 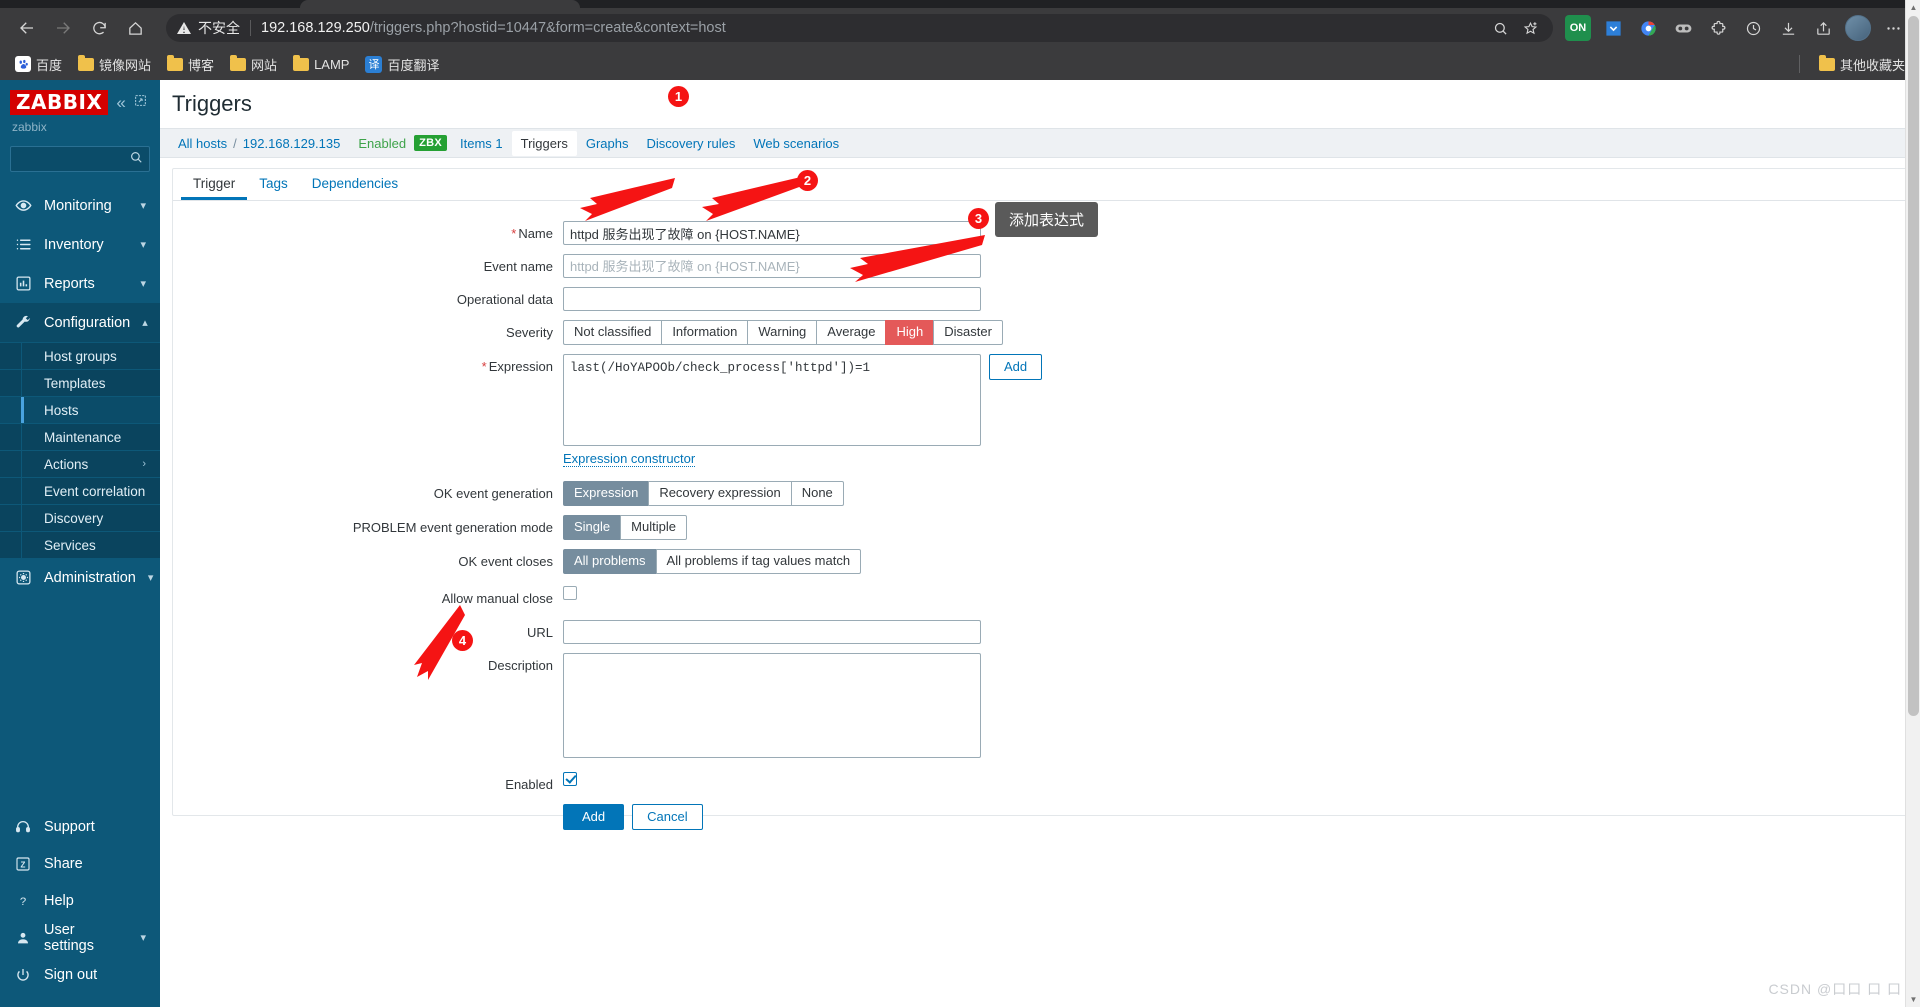 I want to click on zabbix-logo: ZABBIX, so click(x=59, y=102).